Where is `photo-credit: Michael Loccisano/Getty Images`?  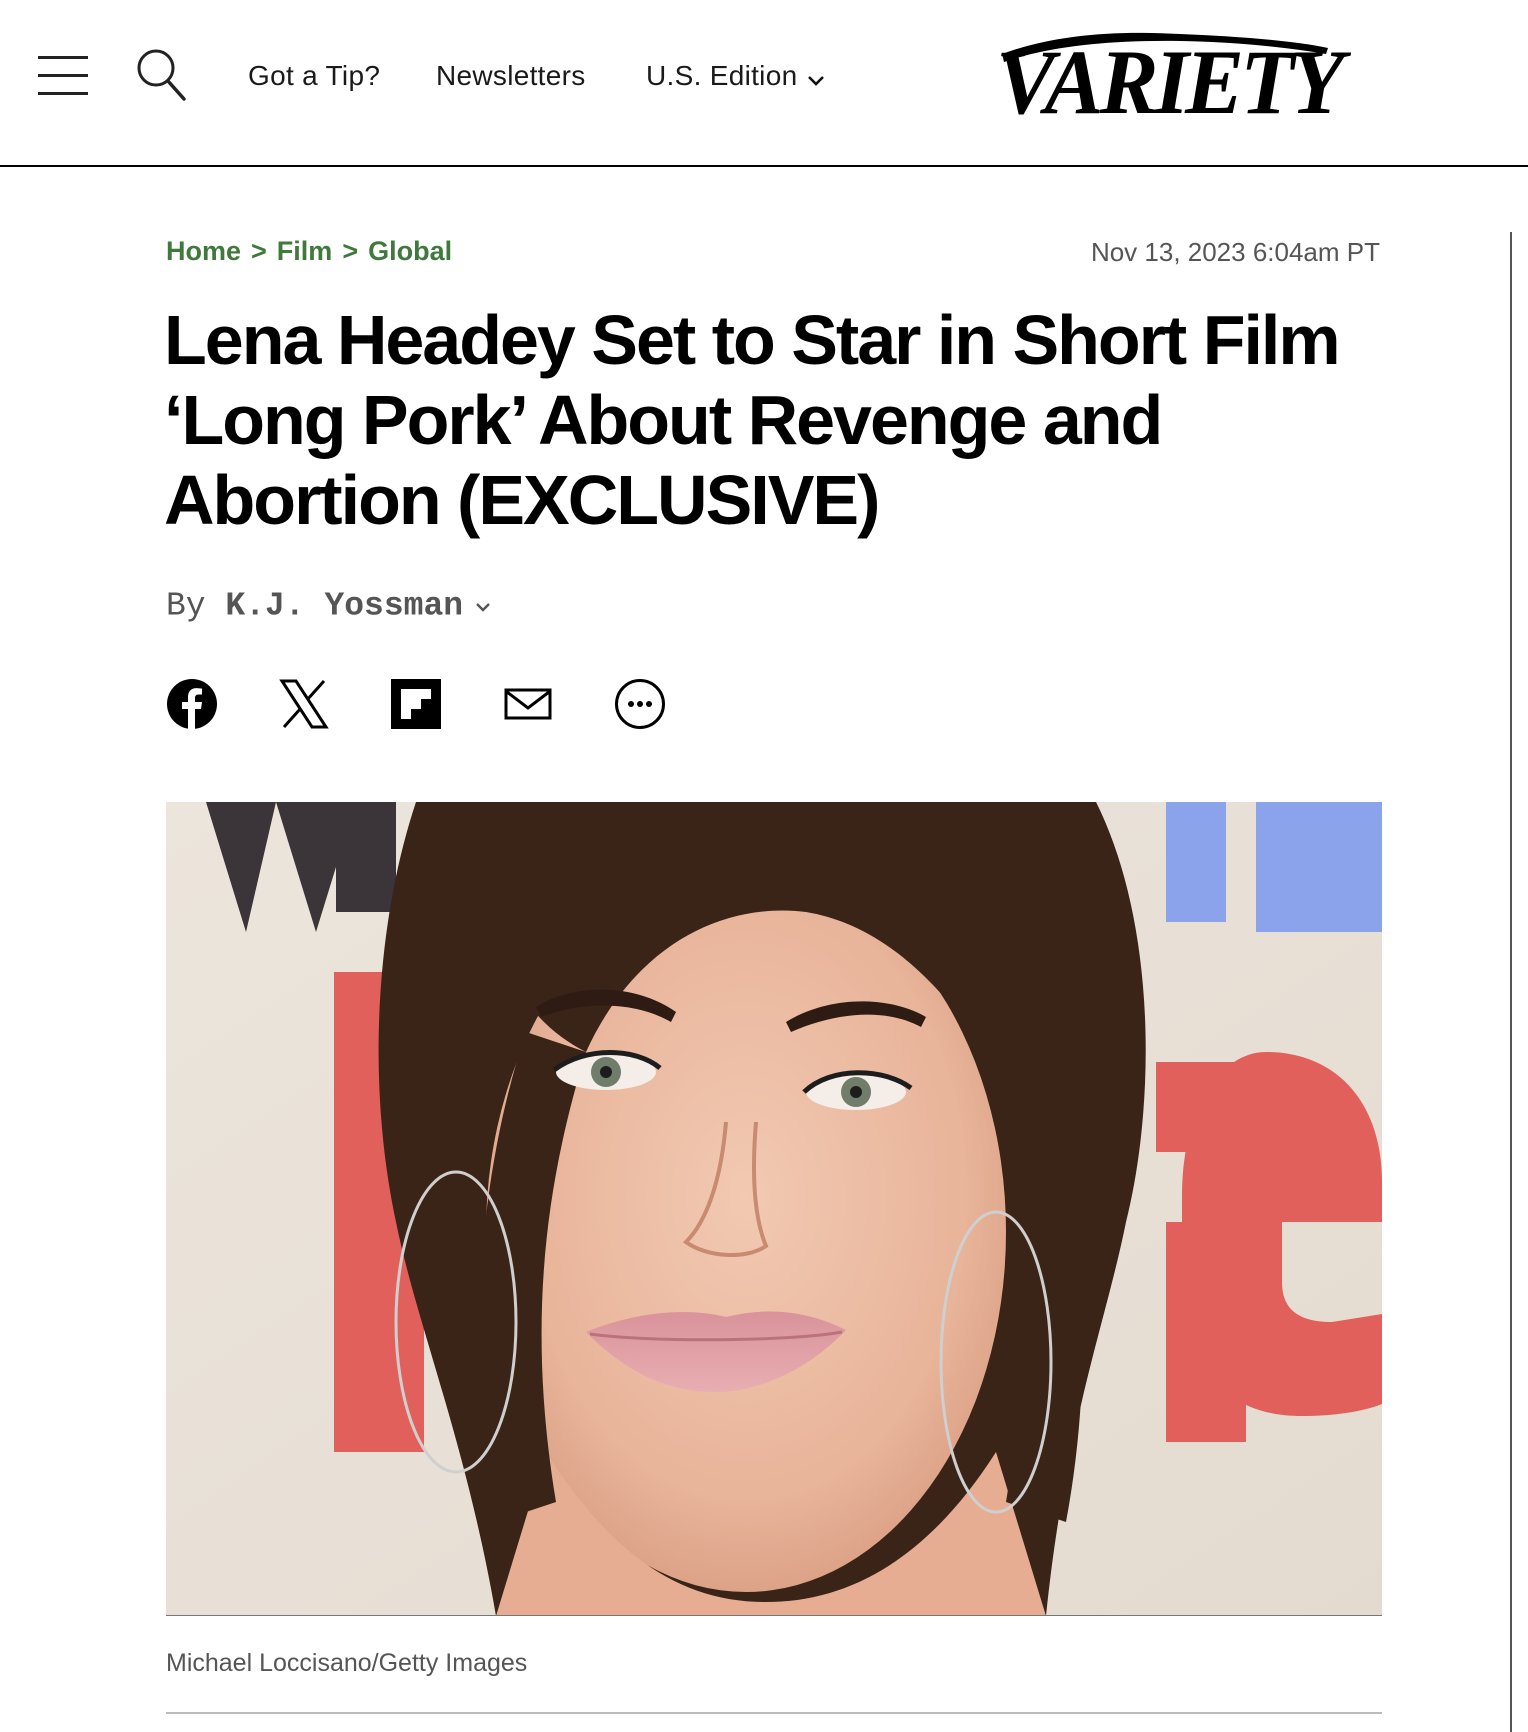
photo-credit: Michael Loccisano/Getty Images is located at coordinates (347, 1663).